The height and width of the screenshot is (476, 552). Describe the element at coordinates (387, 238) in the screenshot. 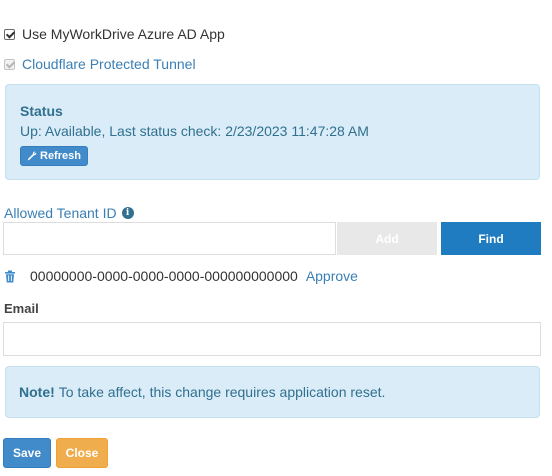

I see `add-button: Add` at that location.